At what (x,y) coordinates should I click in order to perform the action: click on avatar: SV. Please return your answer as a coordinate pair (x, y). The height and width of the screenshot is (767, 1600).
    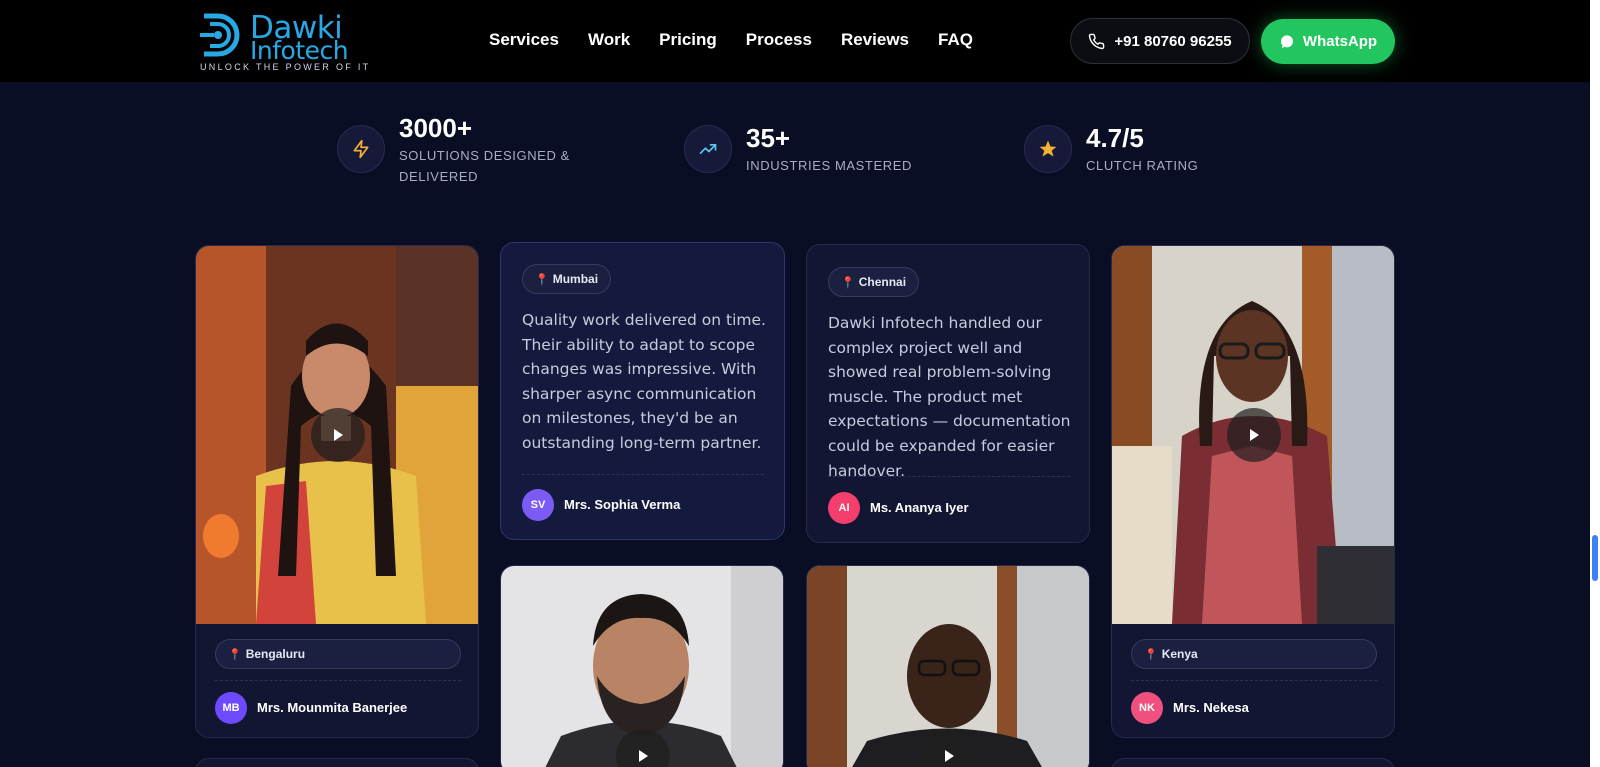
    Looking at the image, I should click on (538, 505).